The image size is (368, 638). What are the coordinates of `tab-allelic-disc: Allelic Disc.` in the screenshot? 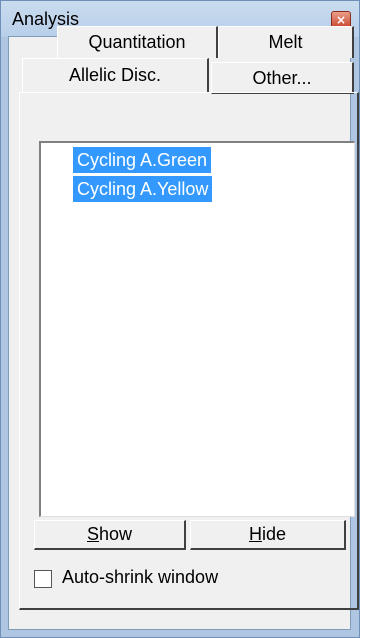 It's located at (115, 75).